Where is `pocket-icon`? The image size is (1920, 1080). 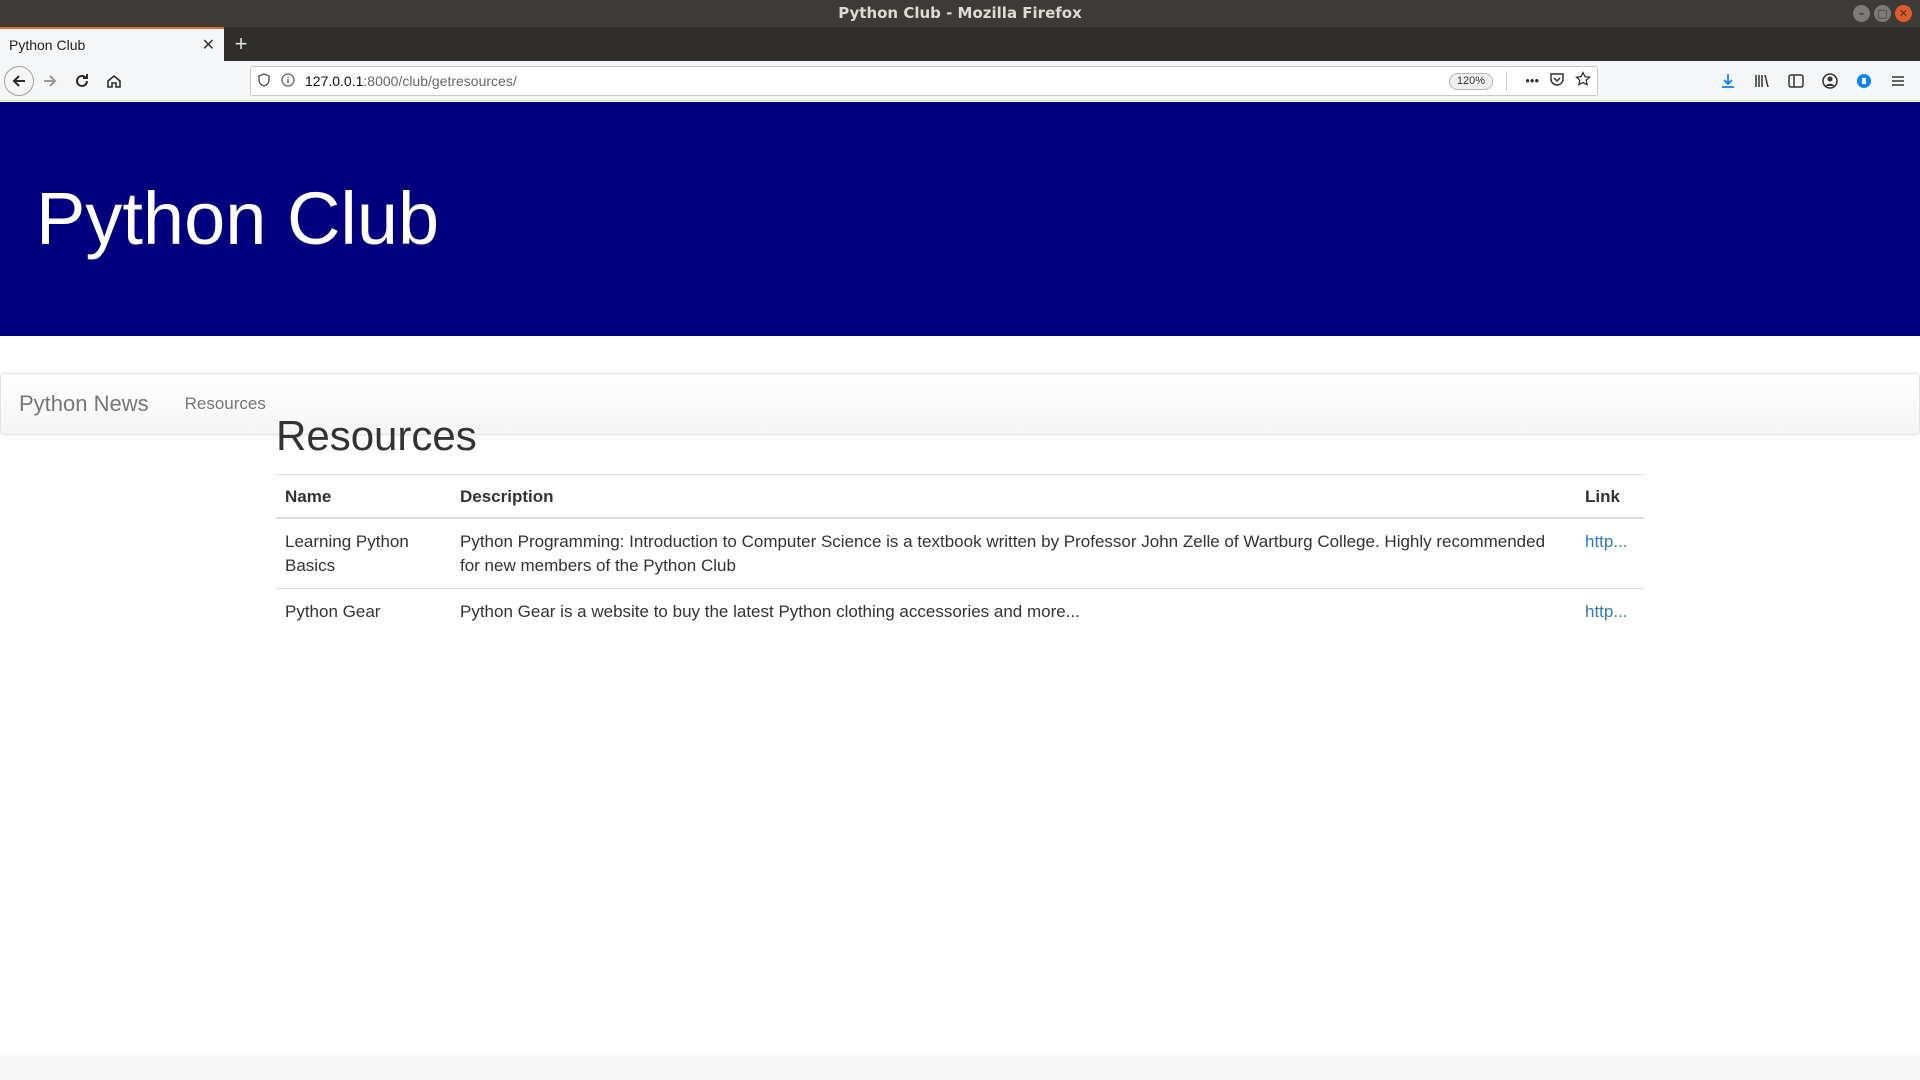
pocket-icon is located at coordinates (1557, 81).